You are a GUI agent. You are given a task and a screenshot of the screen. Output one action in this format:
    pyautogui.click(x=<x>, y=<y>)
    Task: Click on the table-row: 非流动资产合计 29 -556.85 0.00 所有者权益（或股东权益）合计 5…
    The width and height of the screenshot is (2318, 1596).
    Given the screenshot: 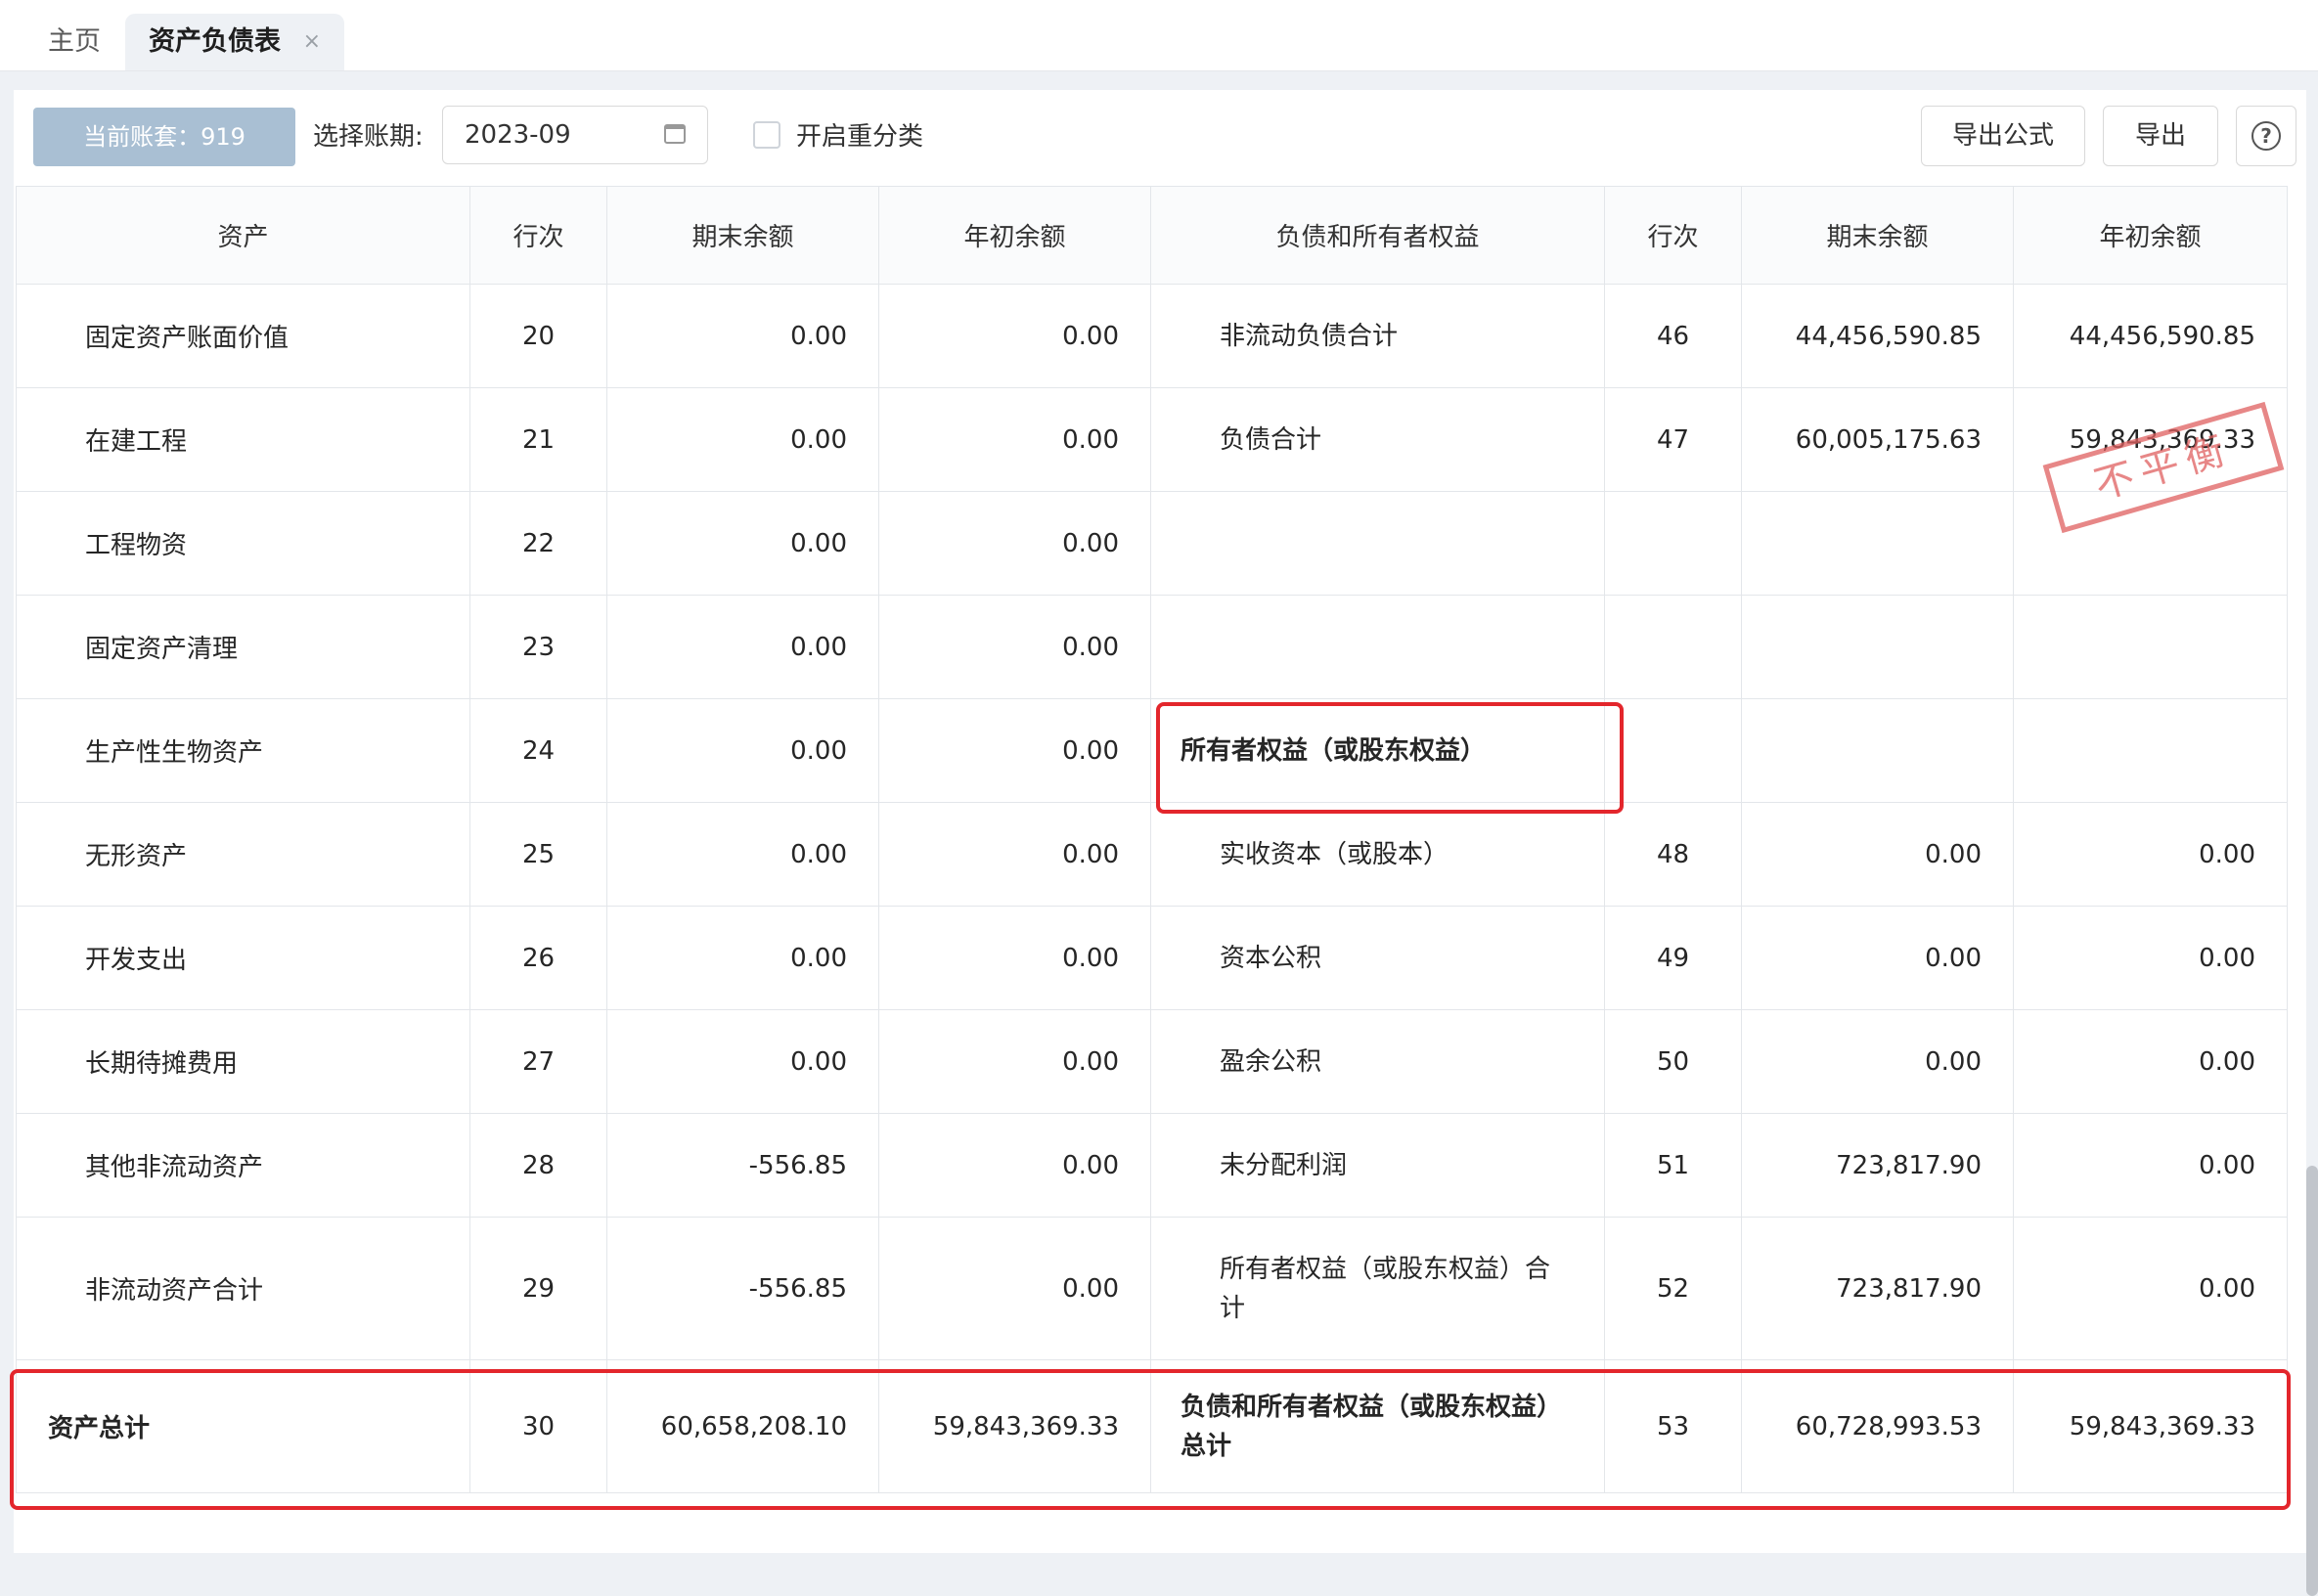 What is the action you would take?
    pyautogui.click(x=1152, y=1288)
    